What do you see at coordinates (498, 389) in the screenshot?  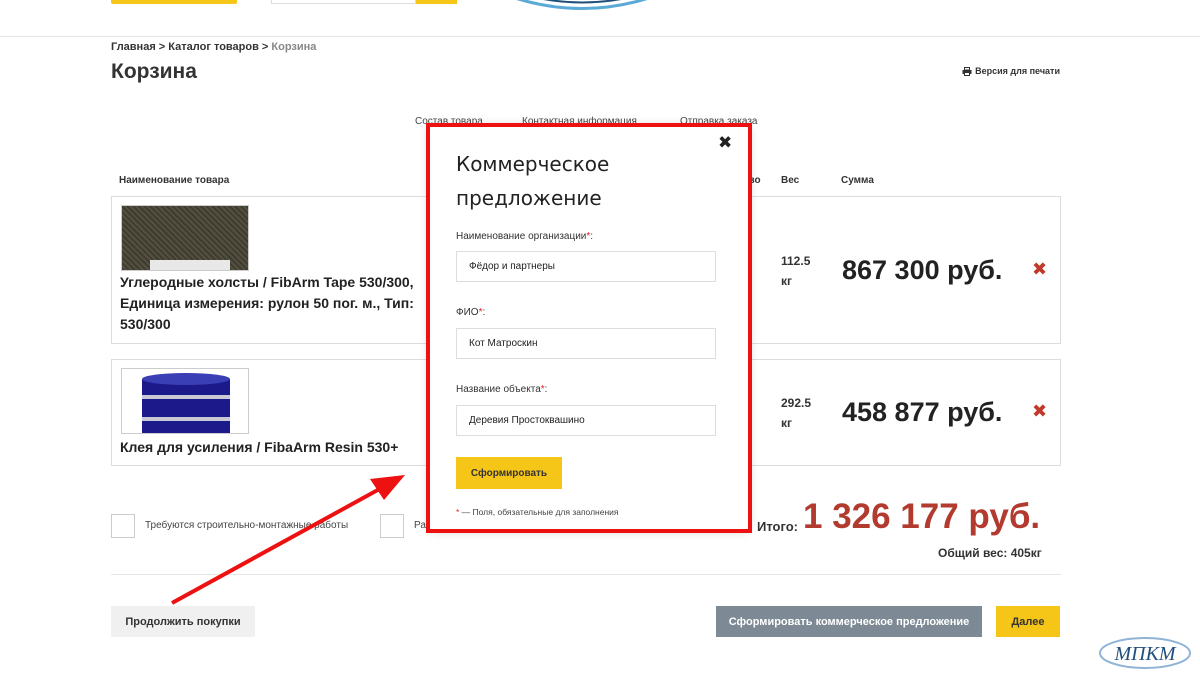 I see `object-field-label-text: Название объекта` at bounding box center [498, 389].